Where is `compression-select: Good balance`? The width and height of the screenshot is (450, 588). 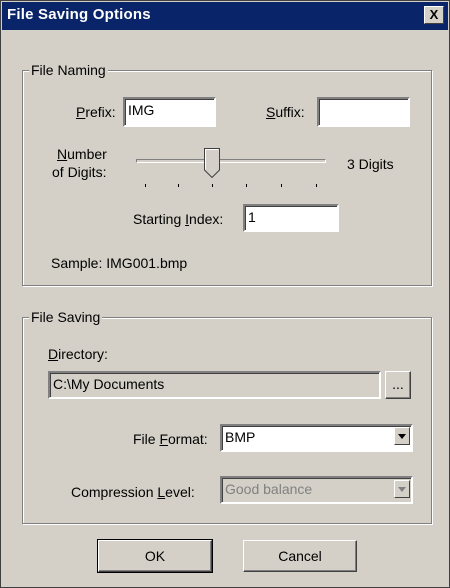
compression-select: Good balance is located at coordinates (316, 490).